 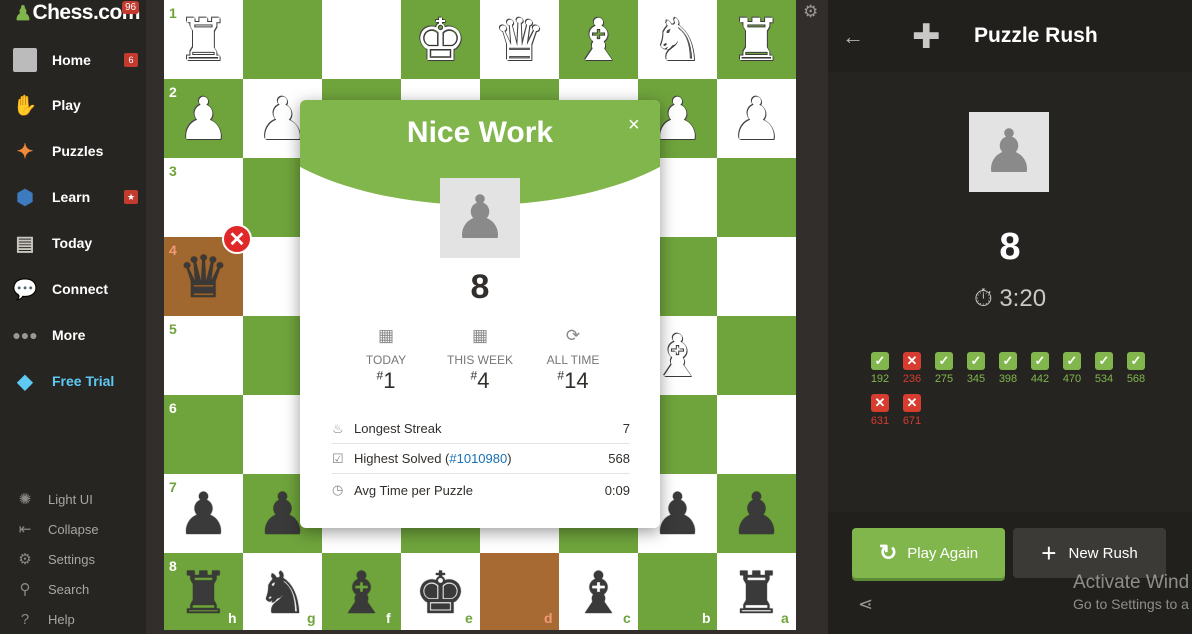 I want to click on result-rating: 568, so click(x=1136, y=379).